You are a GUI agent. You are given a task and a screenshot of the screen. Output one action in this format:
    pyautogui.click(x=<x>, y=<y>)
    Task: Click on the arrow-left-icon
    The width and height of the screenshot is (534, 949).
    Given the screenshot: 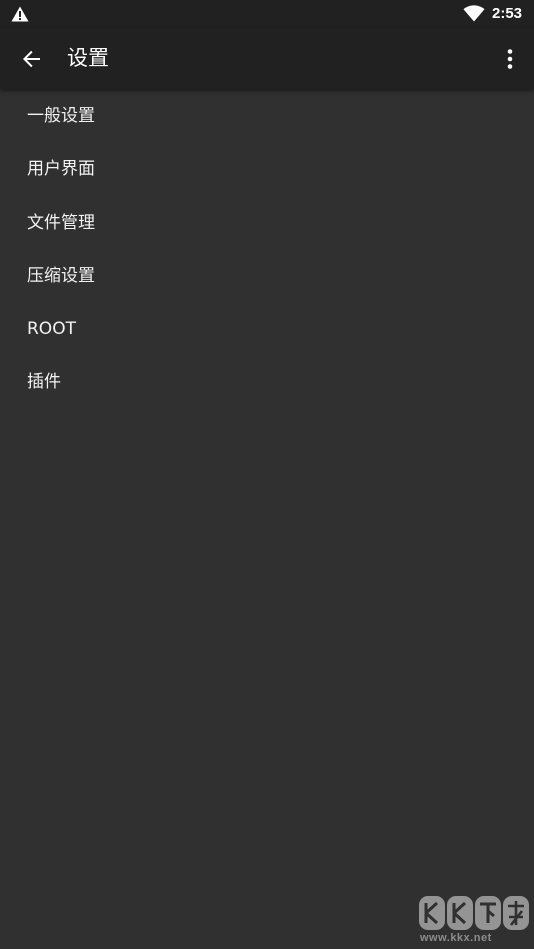 What is the action you would take?
    pyautogui.click(x=32, y=59)
    